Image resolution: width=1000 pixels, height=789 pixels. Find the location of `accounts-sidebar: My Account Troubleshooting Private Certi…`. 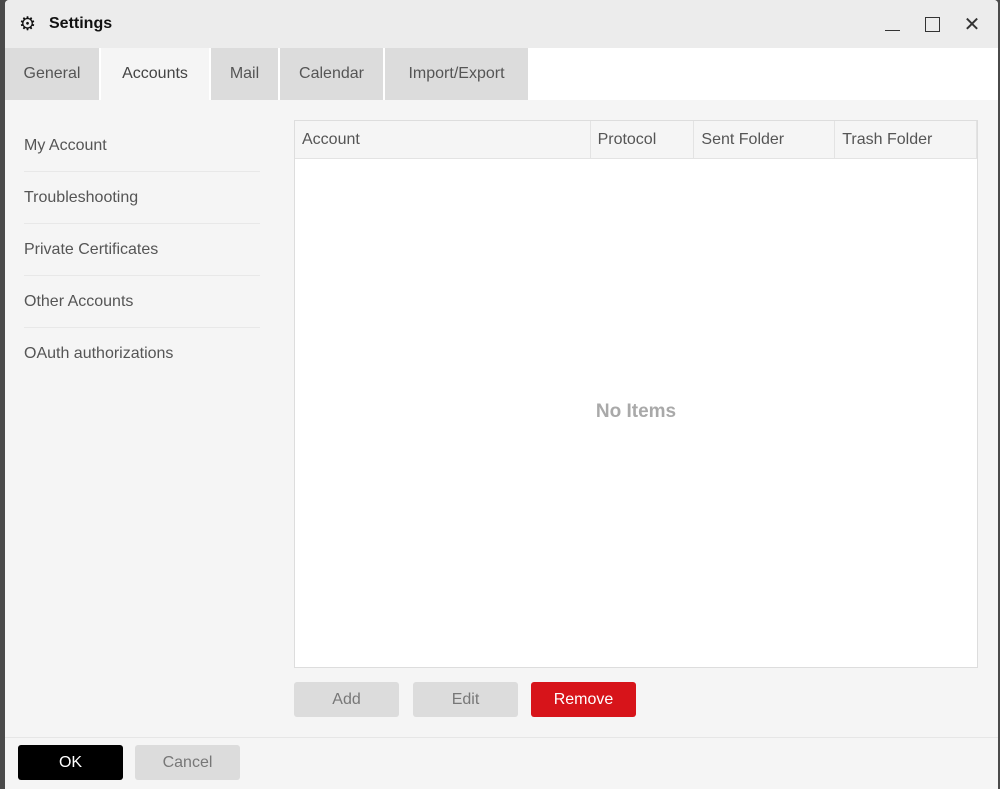

accounts-sidebar: My Account Troubleshooting Private Certi… is located at coordinates (142, 250).